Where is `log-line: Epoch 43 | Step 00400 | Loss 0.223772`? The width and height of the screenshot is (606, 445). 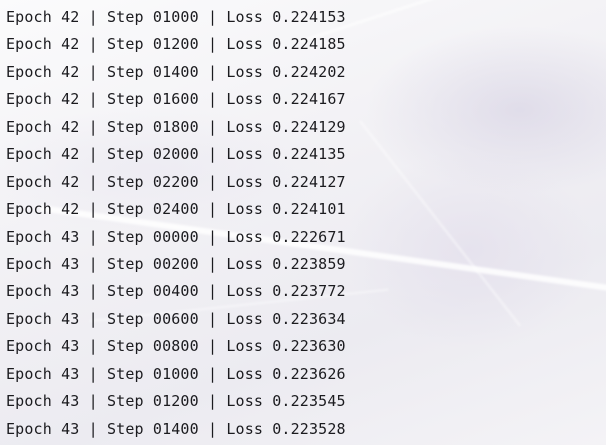
log-line: Epoch 43 | Step 00400 | Loss 0.223772 is located at coordinates (176, 291).